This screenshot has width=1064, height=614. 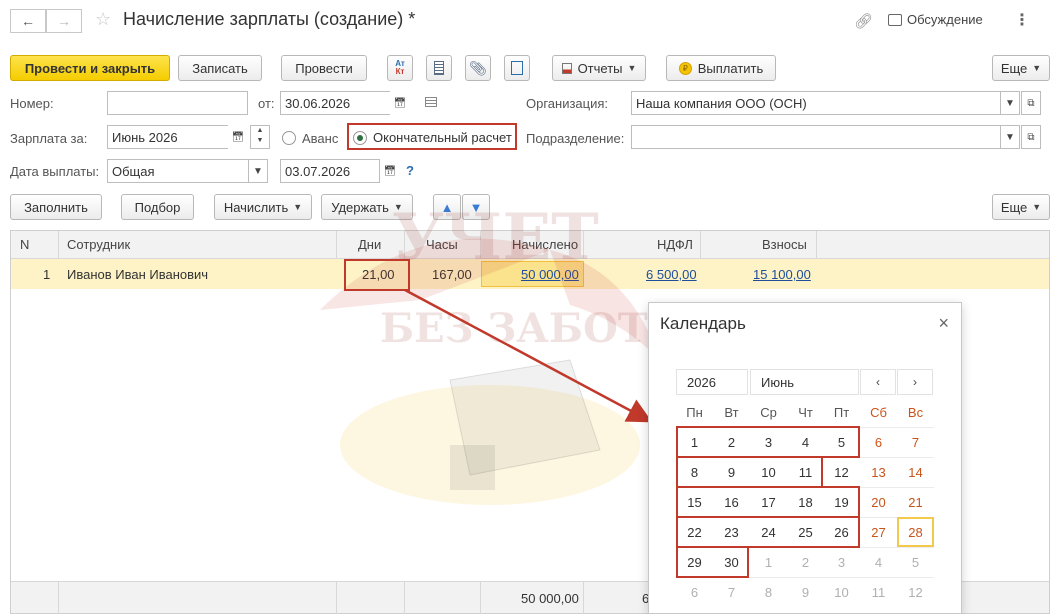 I want to click on calendar-title: Календарь, so click(x=703, y=323).